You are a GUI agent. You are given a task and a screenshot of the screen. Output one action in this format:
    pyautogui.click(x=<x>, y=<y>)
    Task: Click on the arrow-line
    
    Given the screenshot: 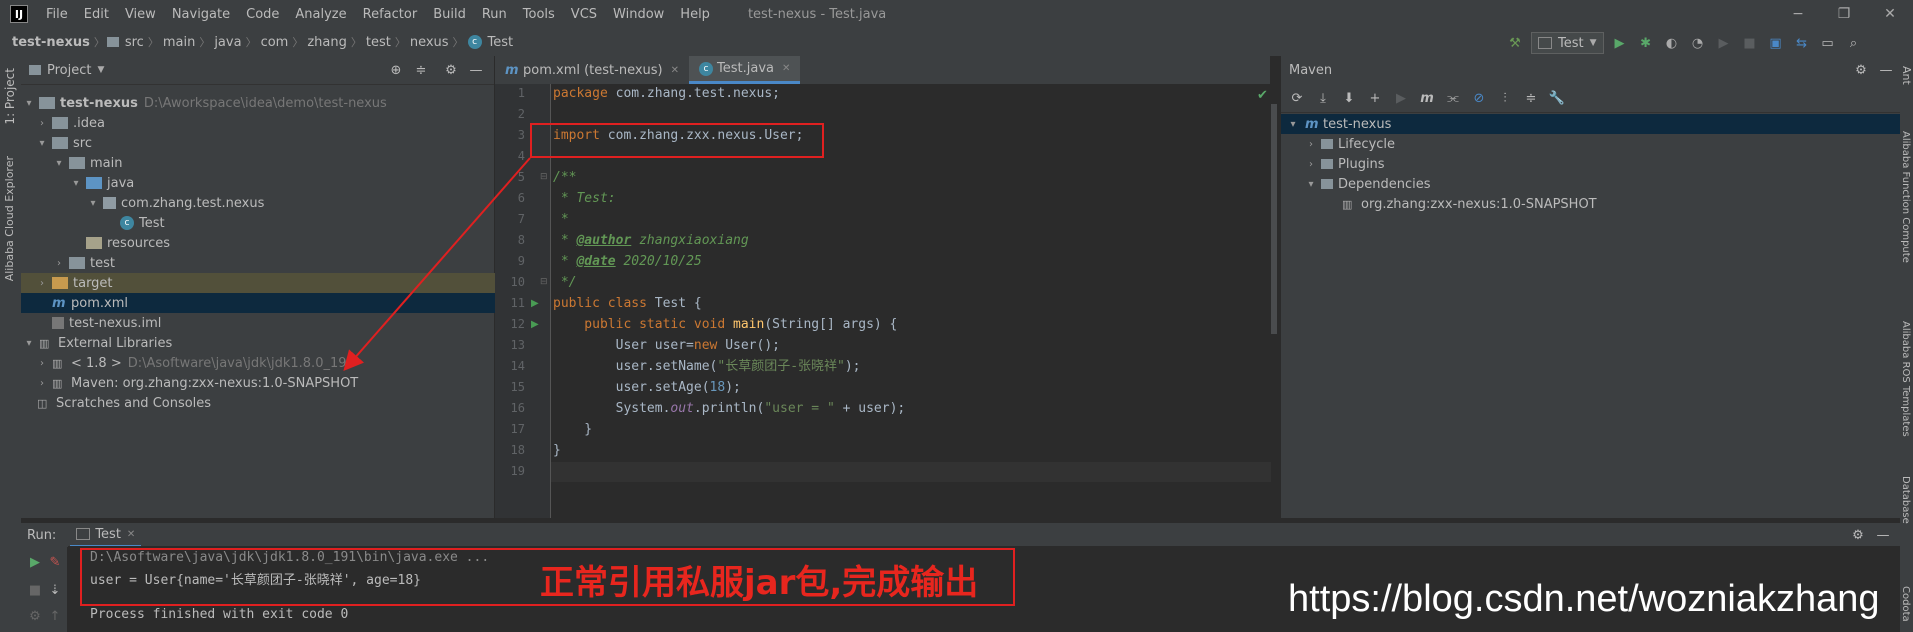 What is the action you would take?
    pyautogui.click(x=437, y=264)
    